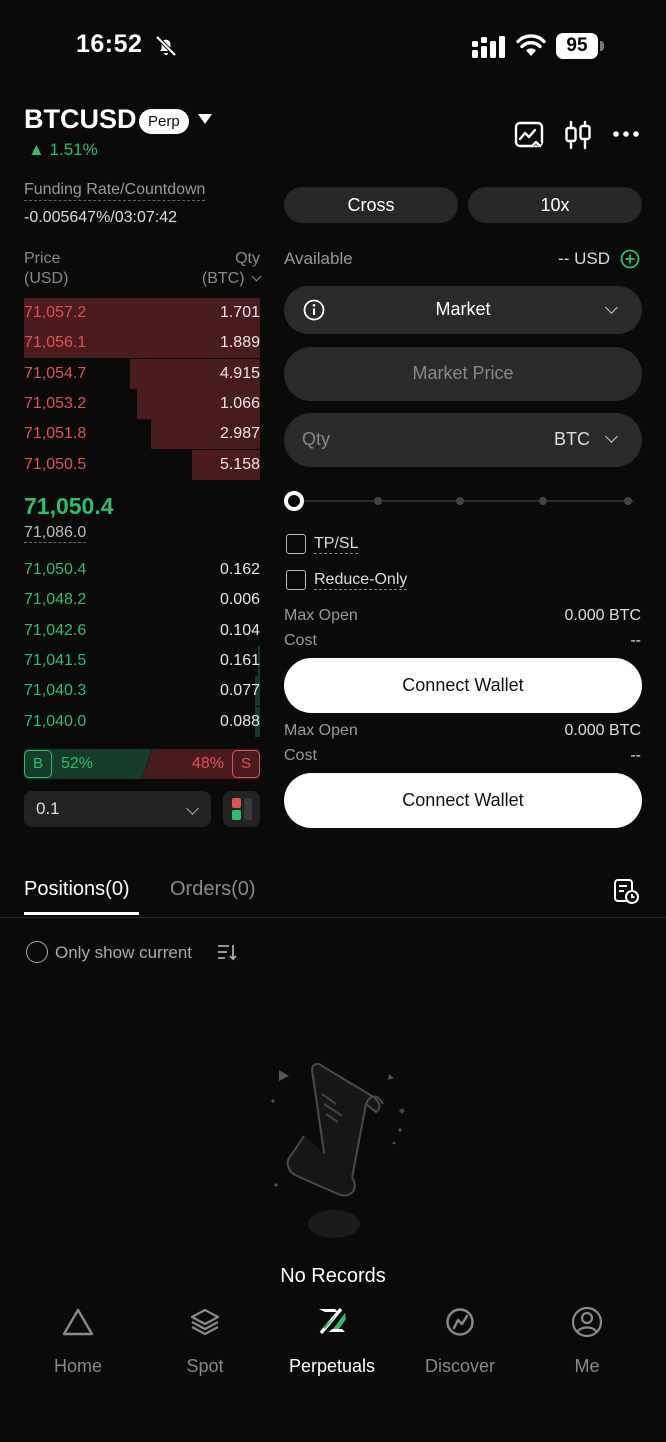 The height and width of the screenshot is (1442, 666). Describe the element at coordinates (239, 721) in the screenshot. I see `bid-qty: 0.088` at that location.